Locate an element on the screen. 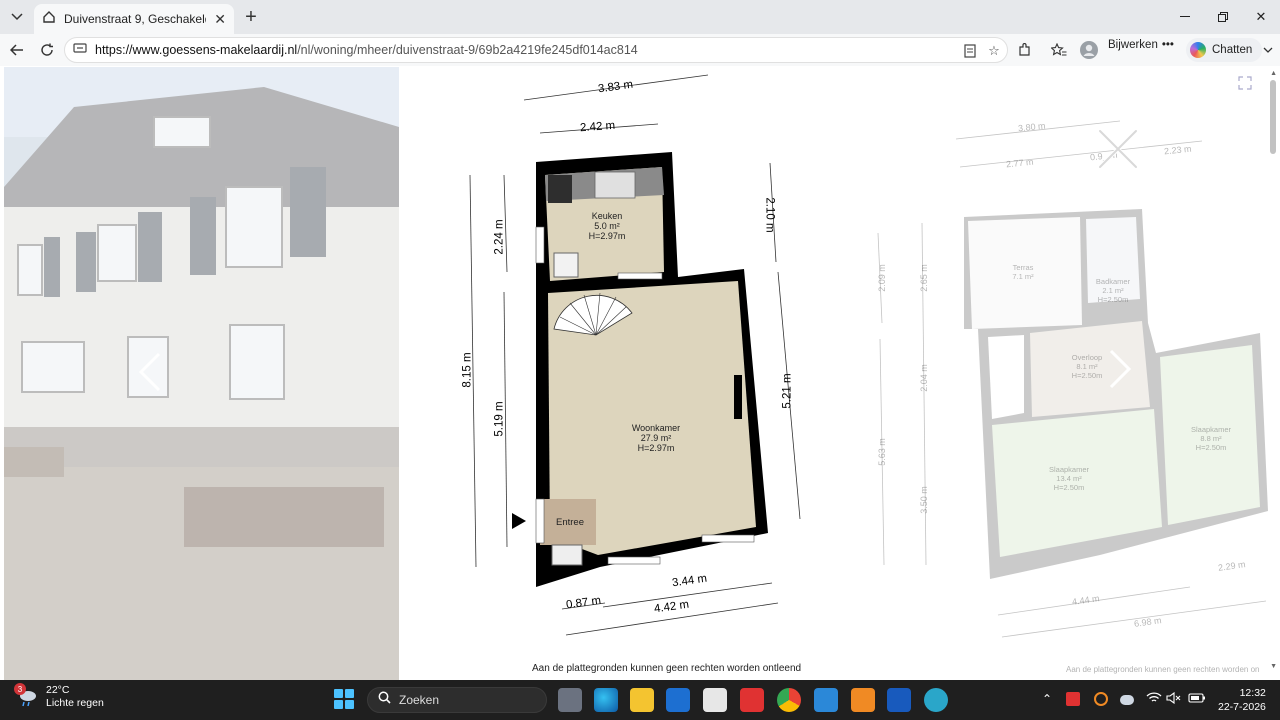 Image resolution: width=1280 pixels, height=720 pixels. update-button: Bijwerken ••• is located at coordinates (1141, 45).